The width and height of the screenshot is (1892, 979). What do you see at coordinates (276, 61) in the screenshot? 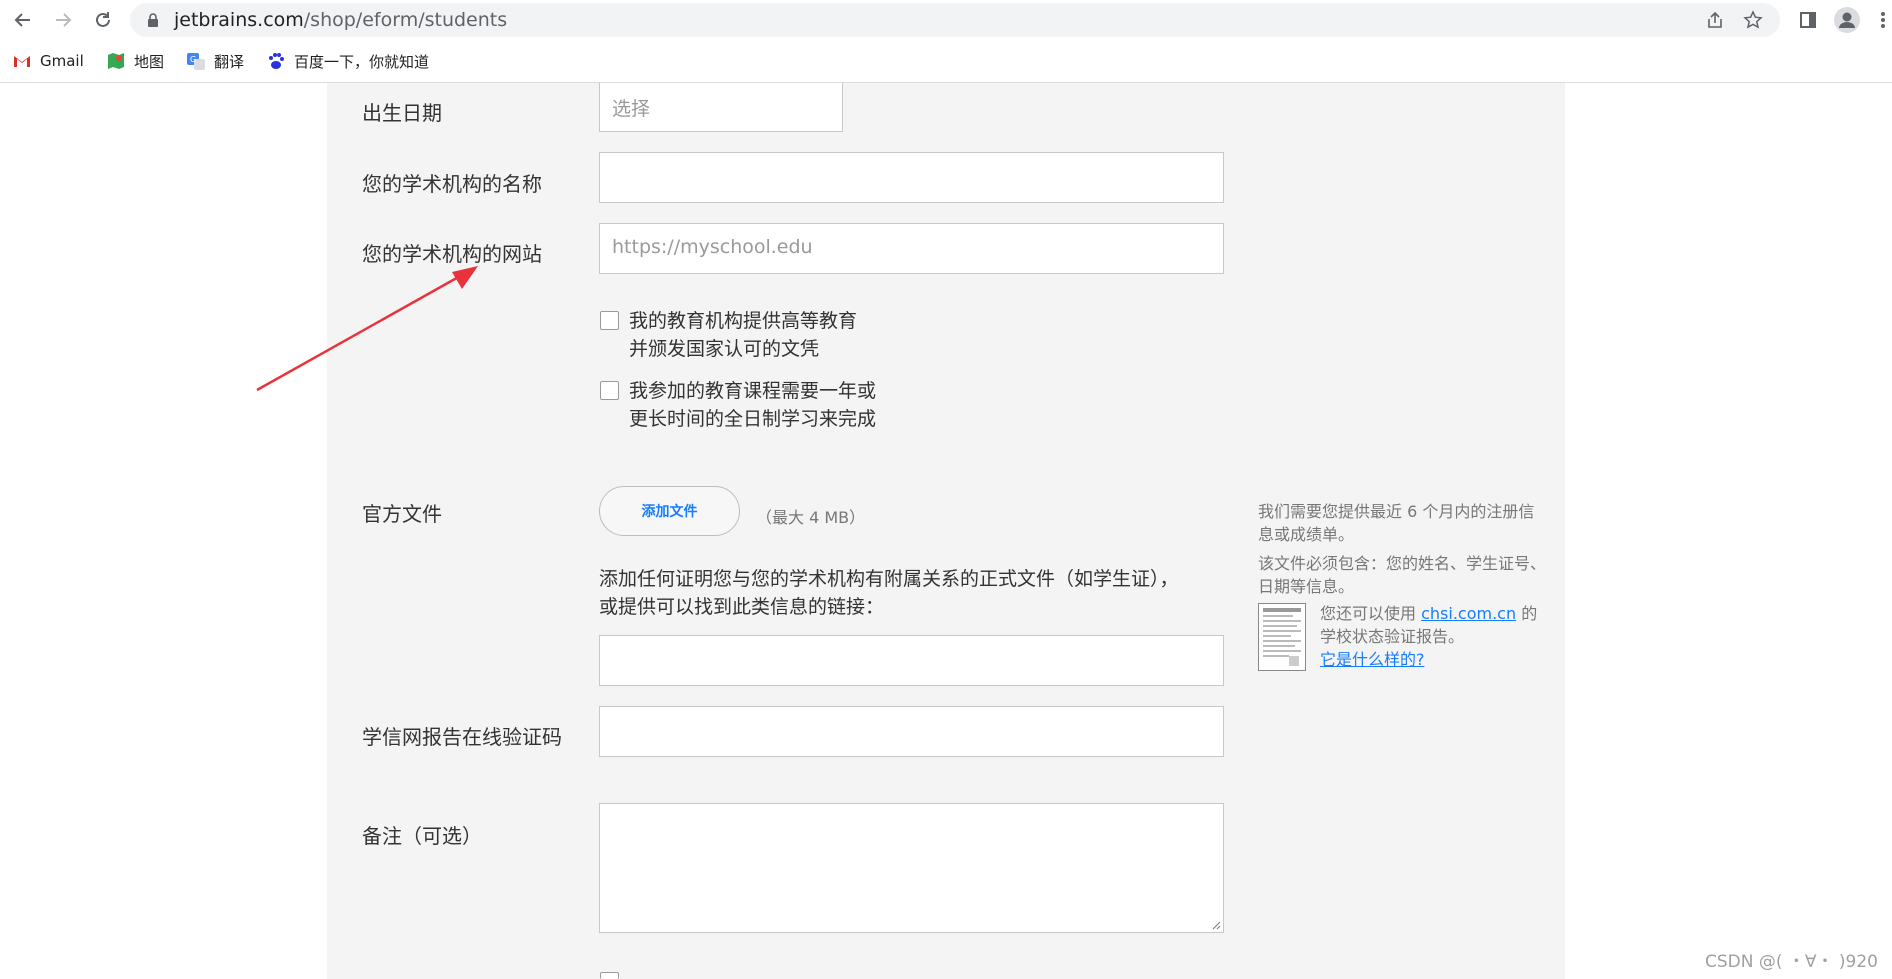
I see `baidu-icon` at bounding box center [276, 61].